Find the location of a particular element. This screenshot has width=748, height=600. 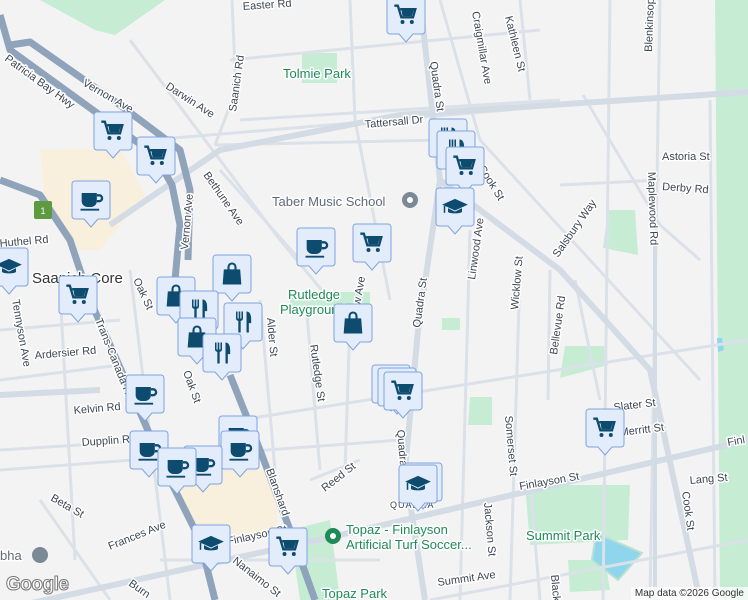

park-pin-icon is located at coordinates (333, 536).